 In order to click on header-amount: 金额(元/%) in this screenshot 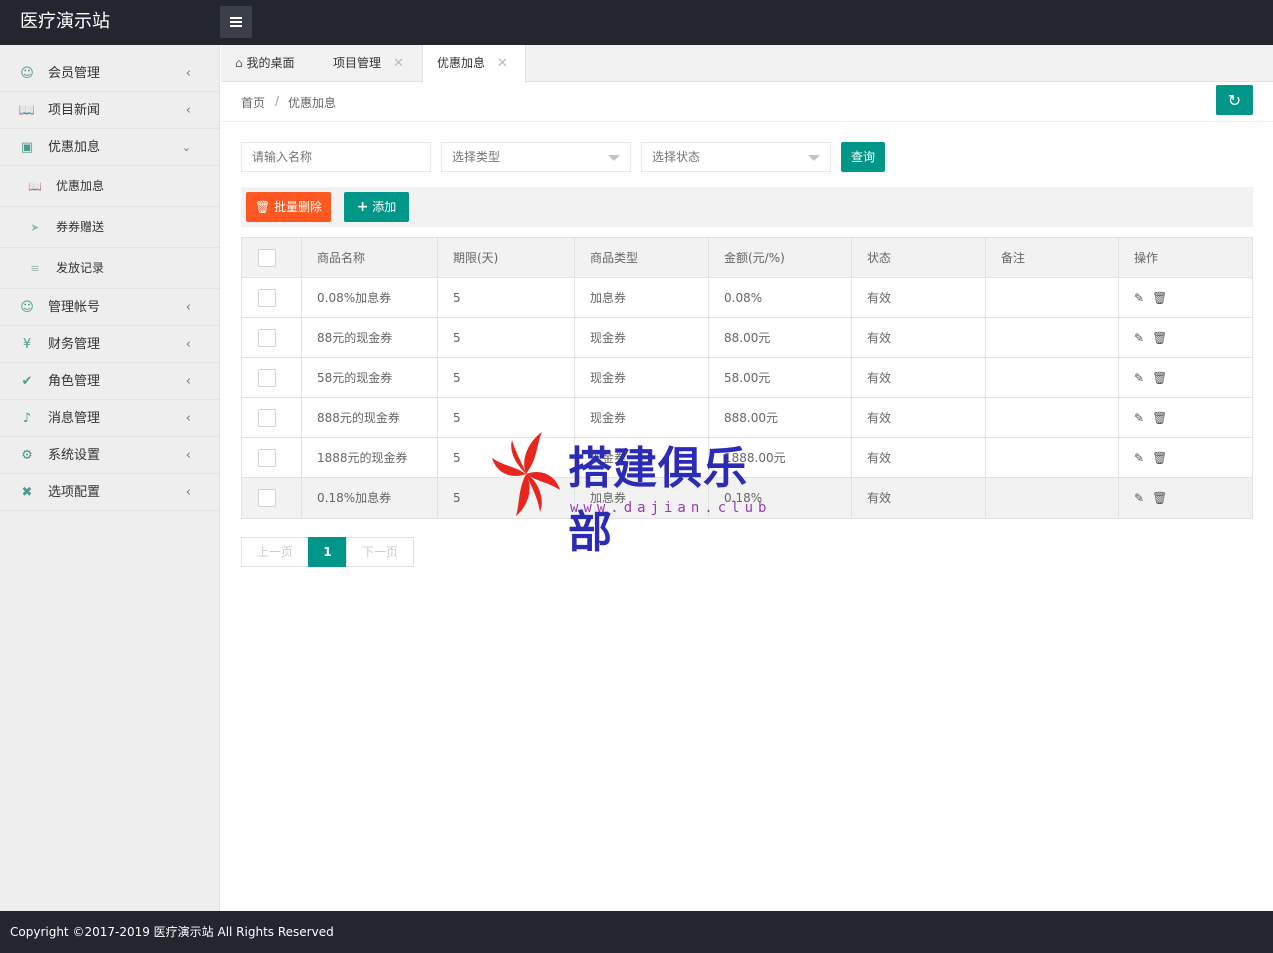, I will do `click(779, 258)`.